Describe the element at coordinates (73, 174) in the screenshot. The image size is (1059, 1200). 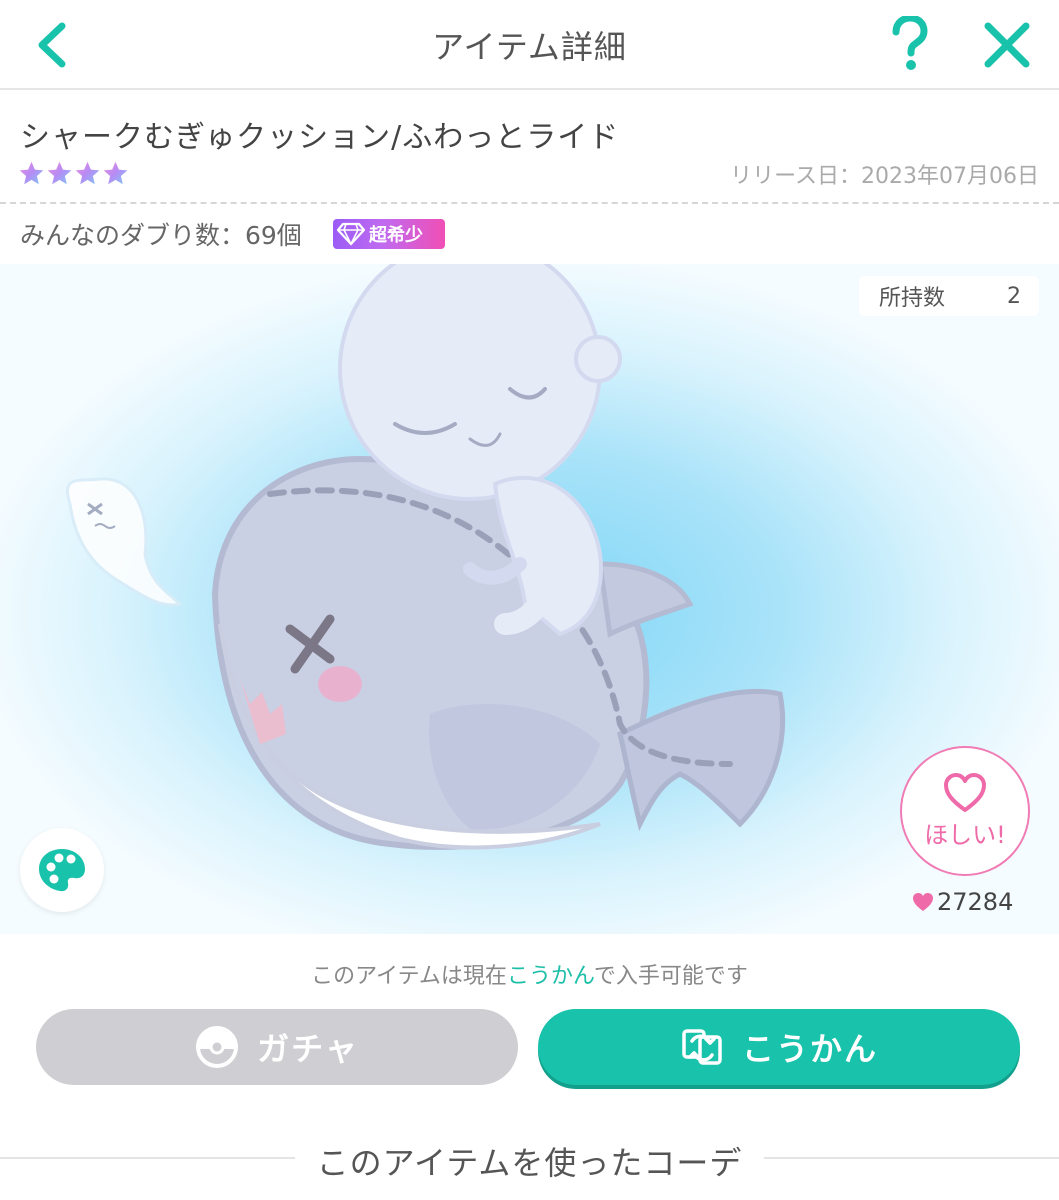
I see `rarity-stars` at that location.